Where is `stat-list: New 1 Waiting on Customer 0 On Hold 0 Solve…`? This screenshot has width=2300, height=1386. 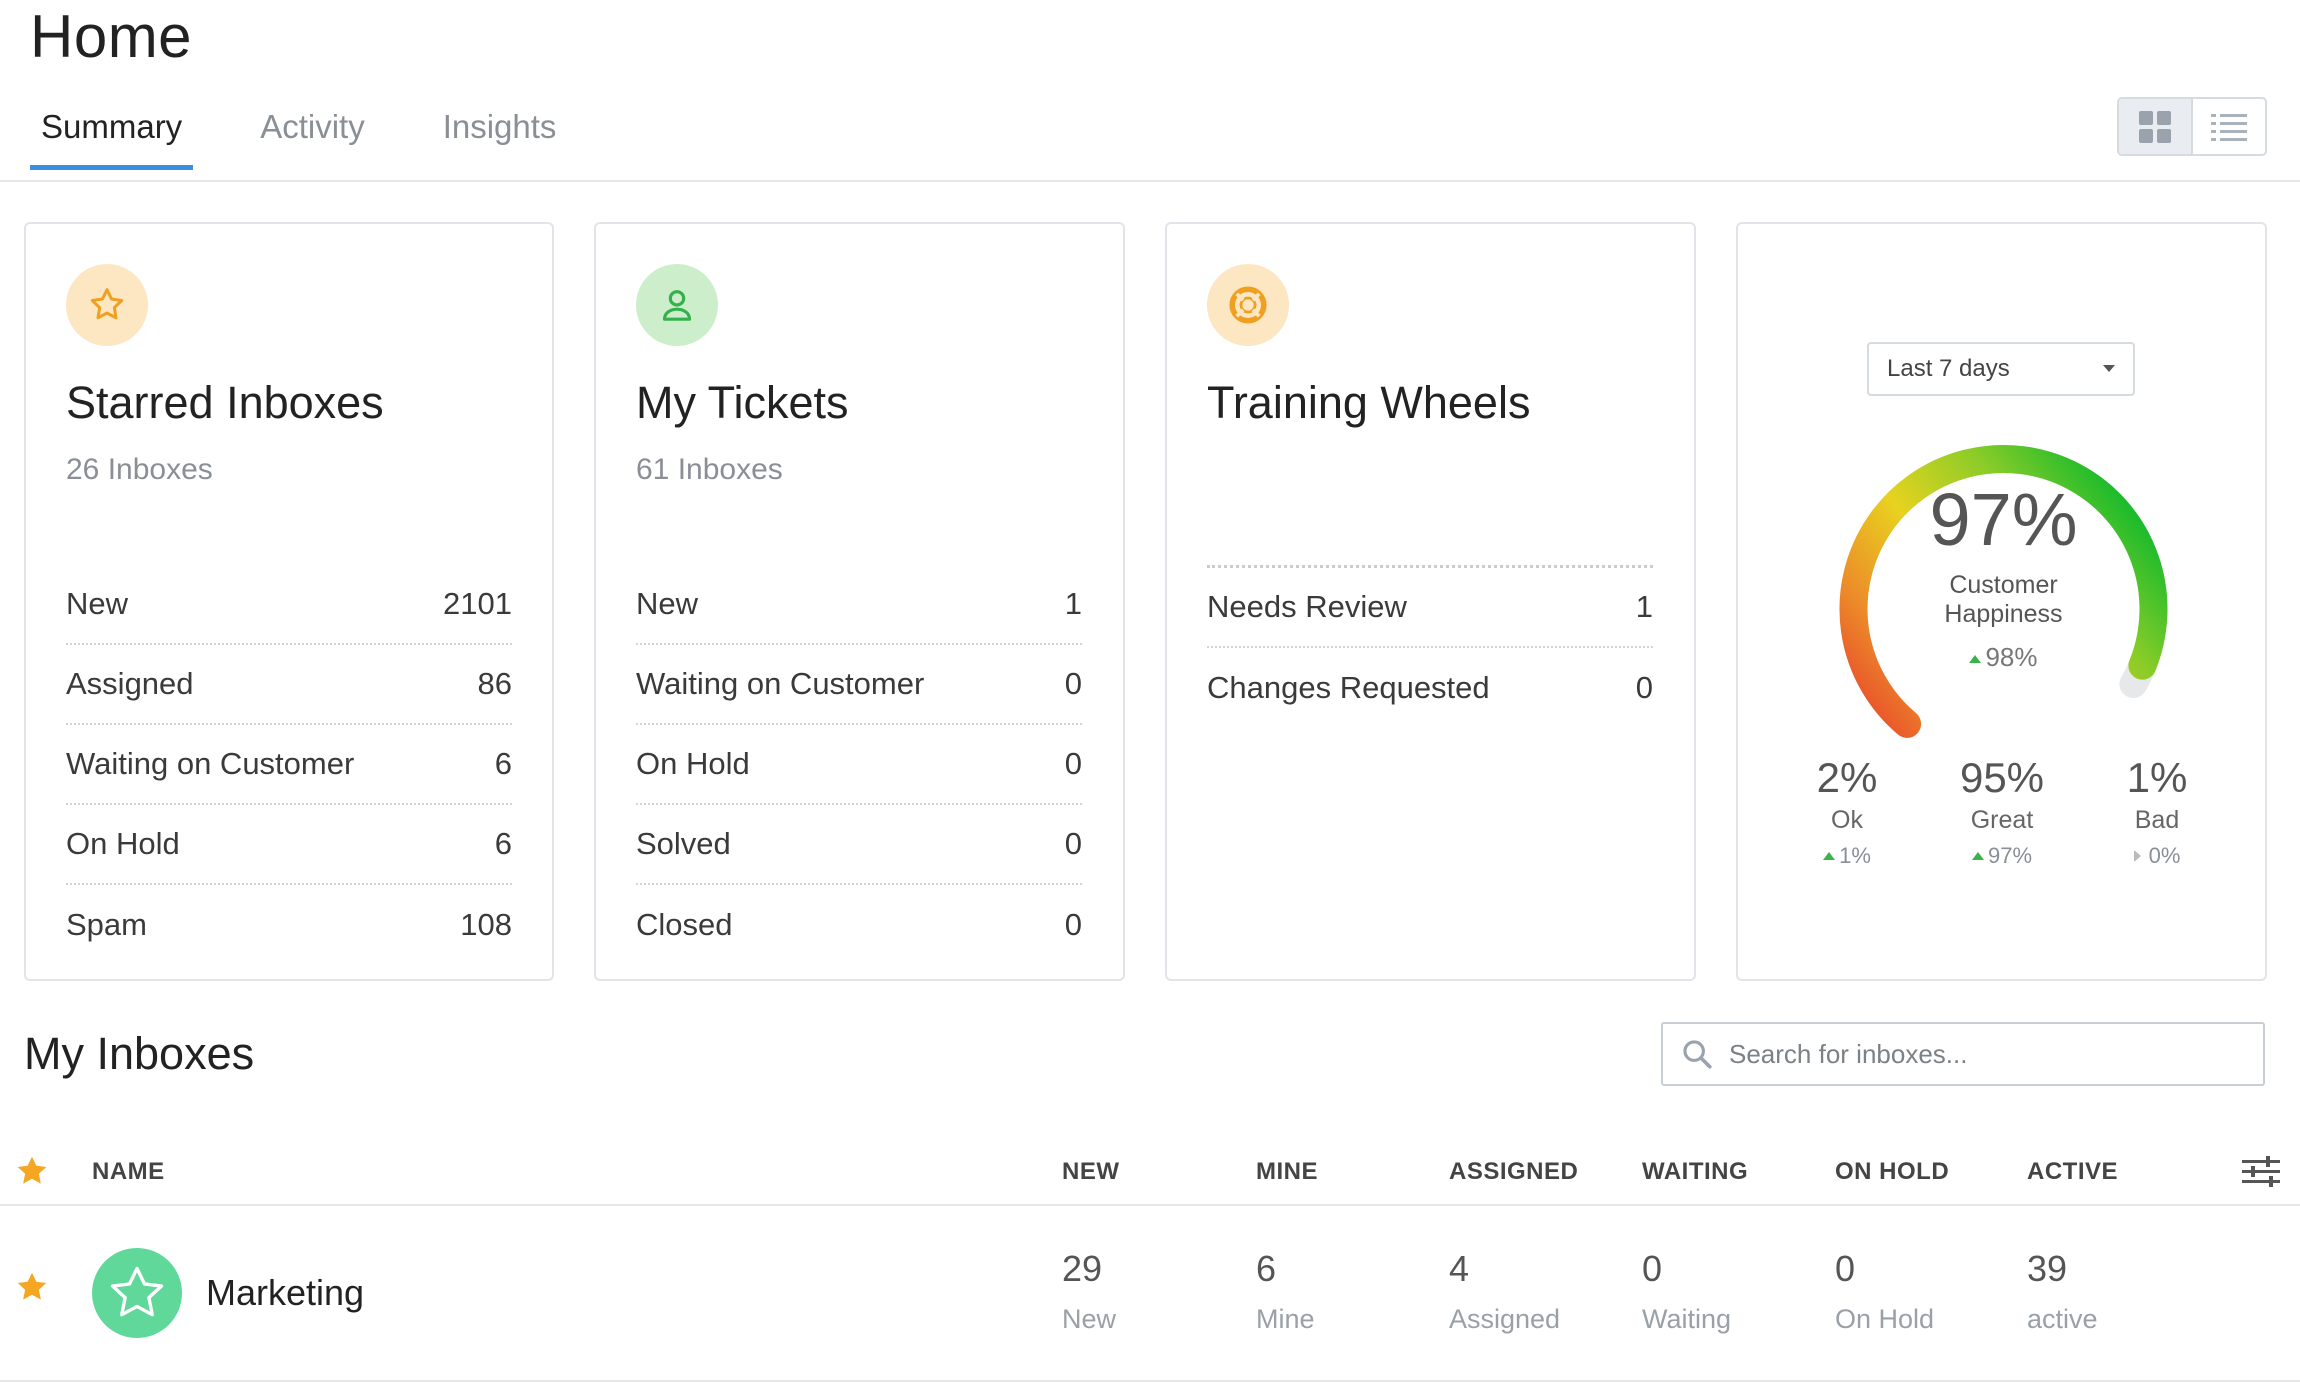
stat-list: New 1 Waiting on Customer 0 On Hold 0 Solve… is located at coordinates (859, 765).